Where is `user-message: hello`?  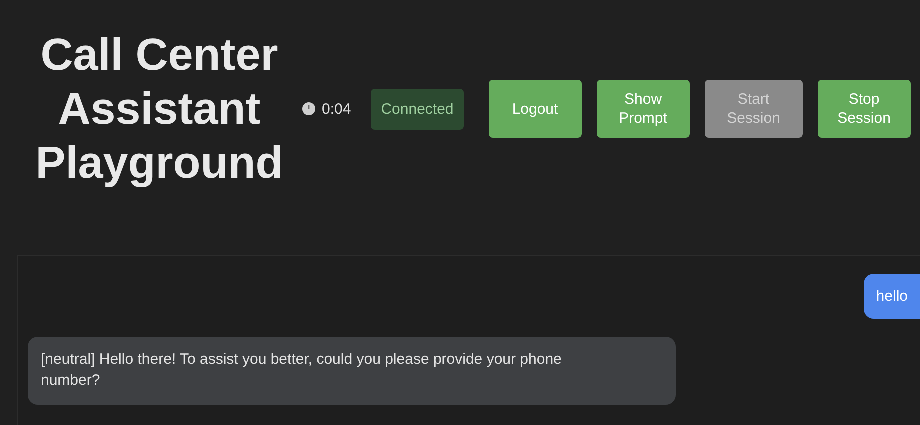 user-message: hello is located at coordinates (892, 296).